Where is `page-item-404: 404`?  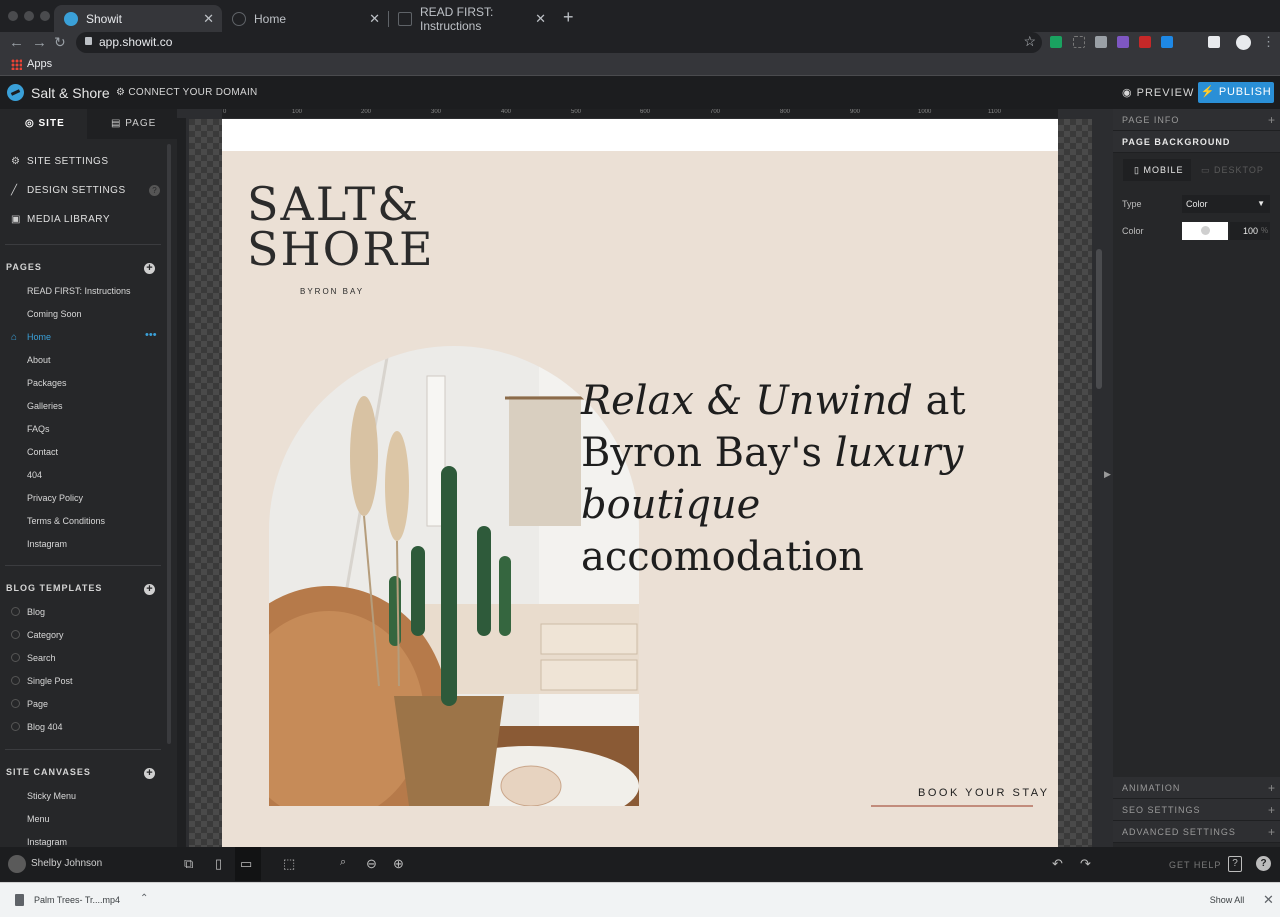
page-item-404: 404 is located at coordinates (34, 475).